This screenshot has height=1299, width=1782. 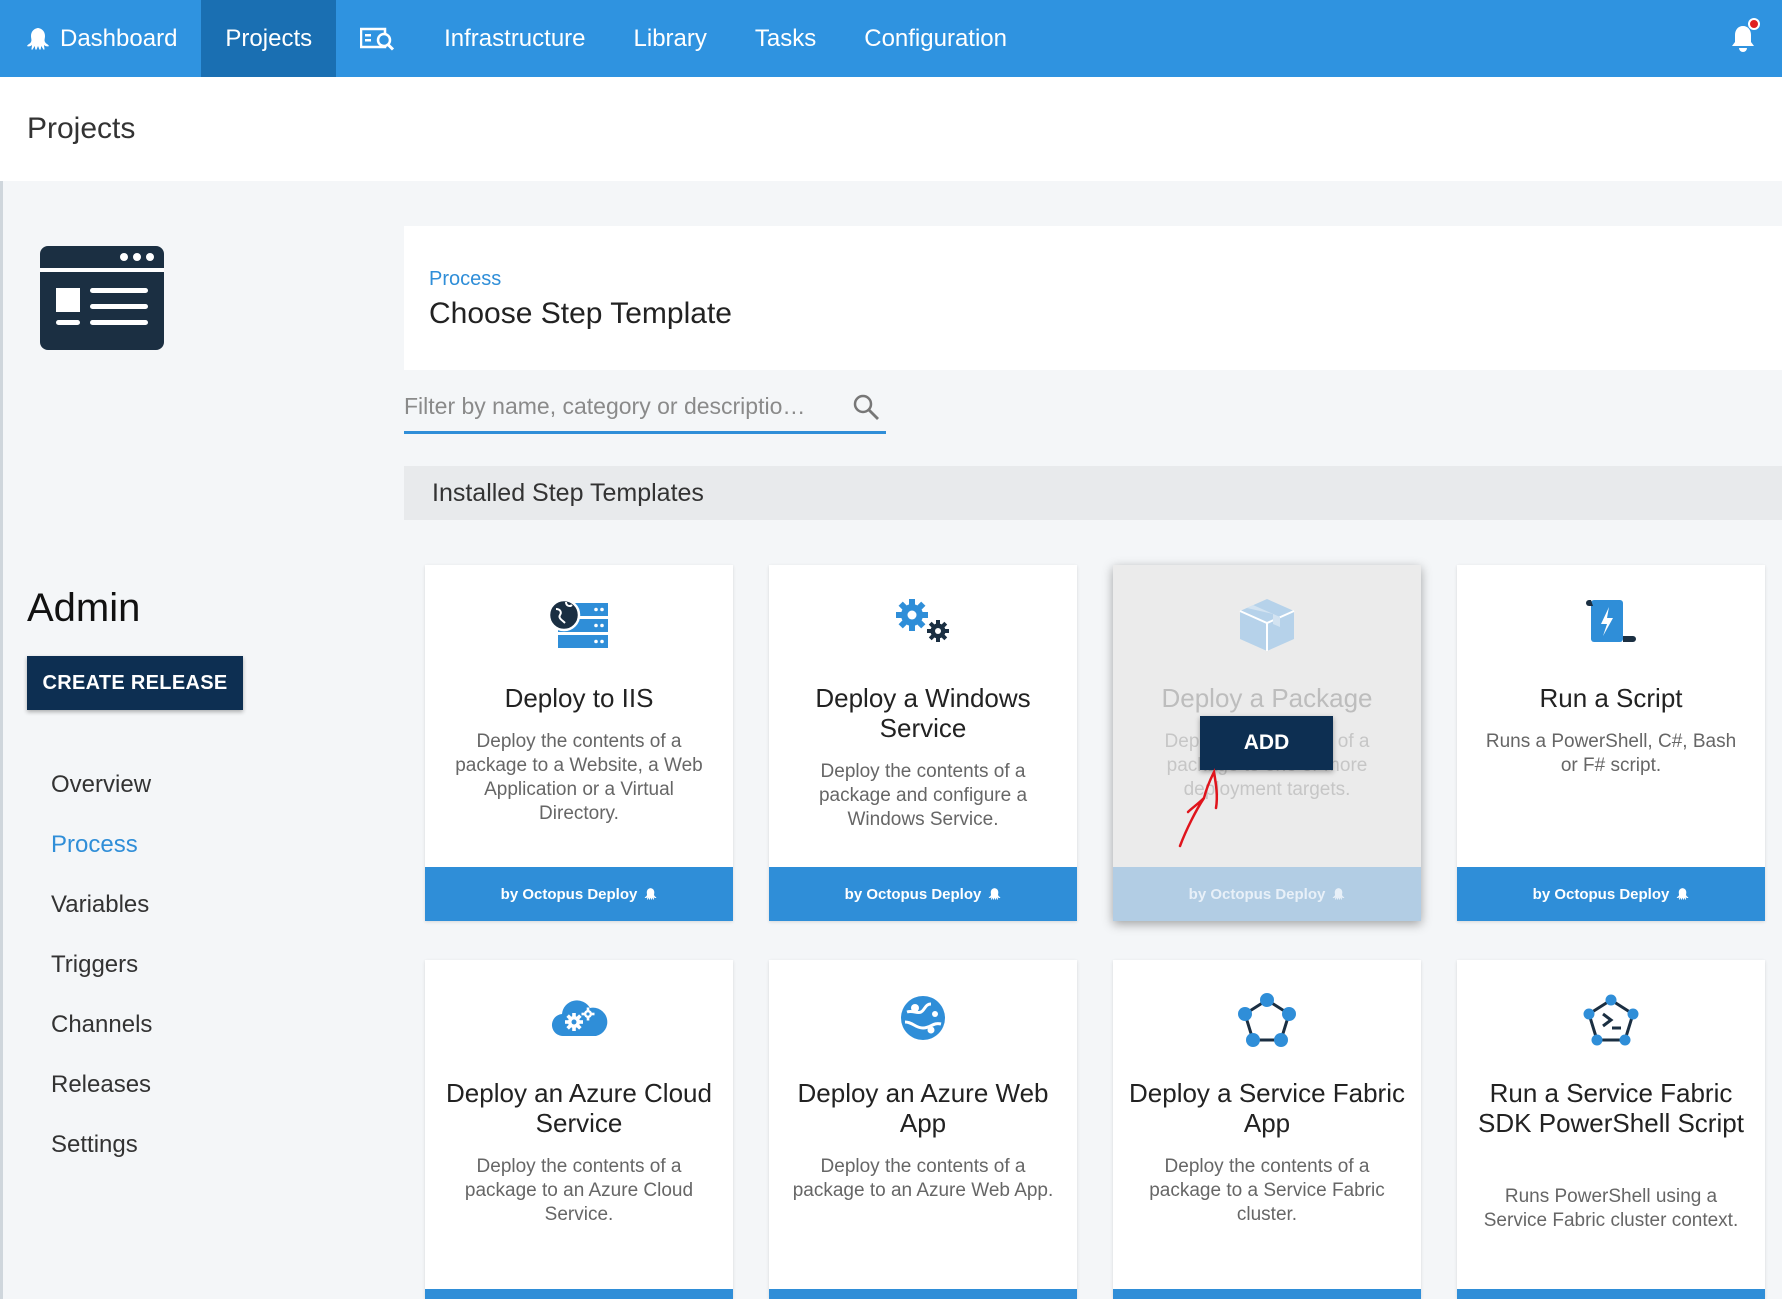 I want to click on nav-dashboard: Dashboard, so click(x=100, y=38).